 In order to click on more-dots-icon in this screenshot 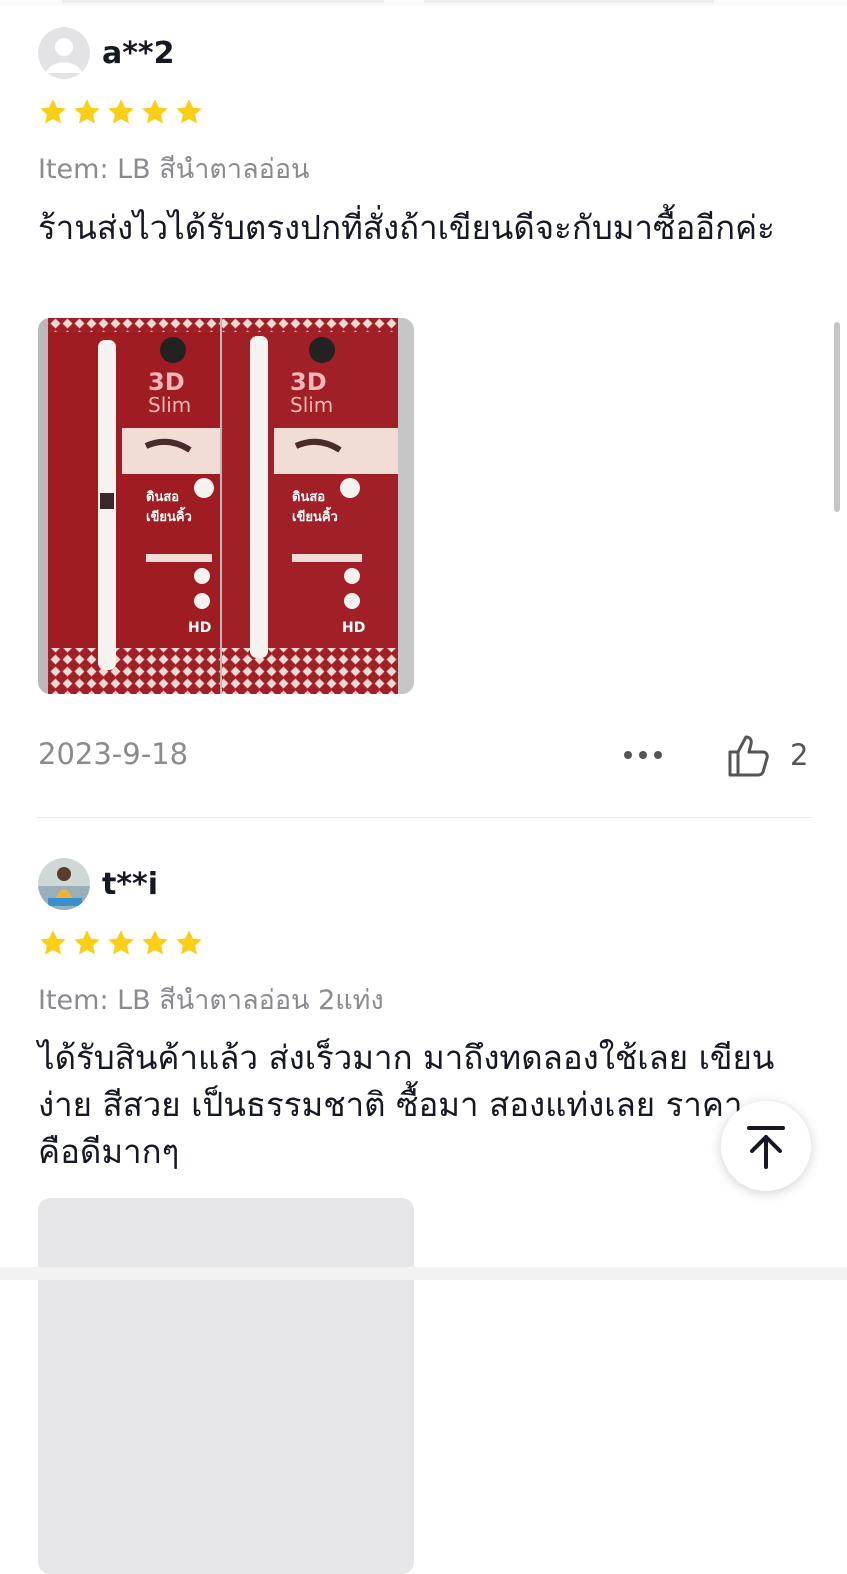, I will do `click(643, 755)`.